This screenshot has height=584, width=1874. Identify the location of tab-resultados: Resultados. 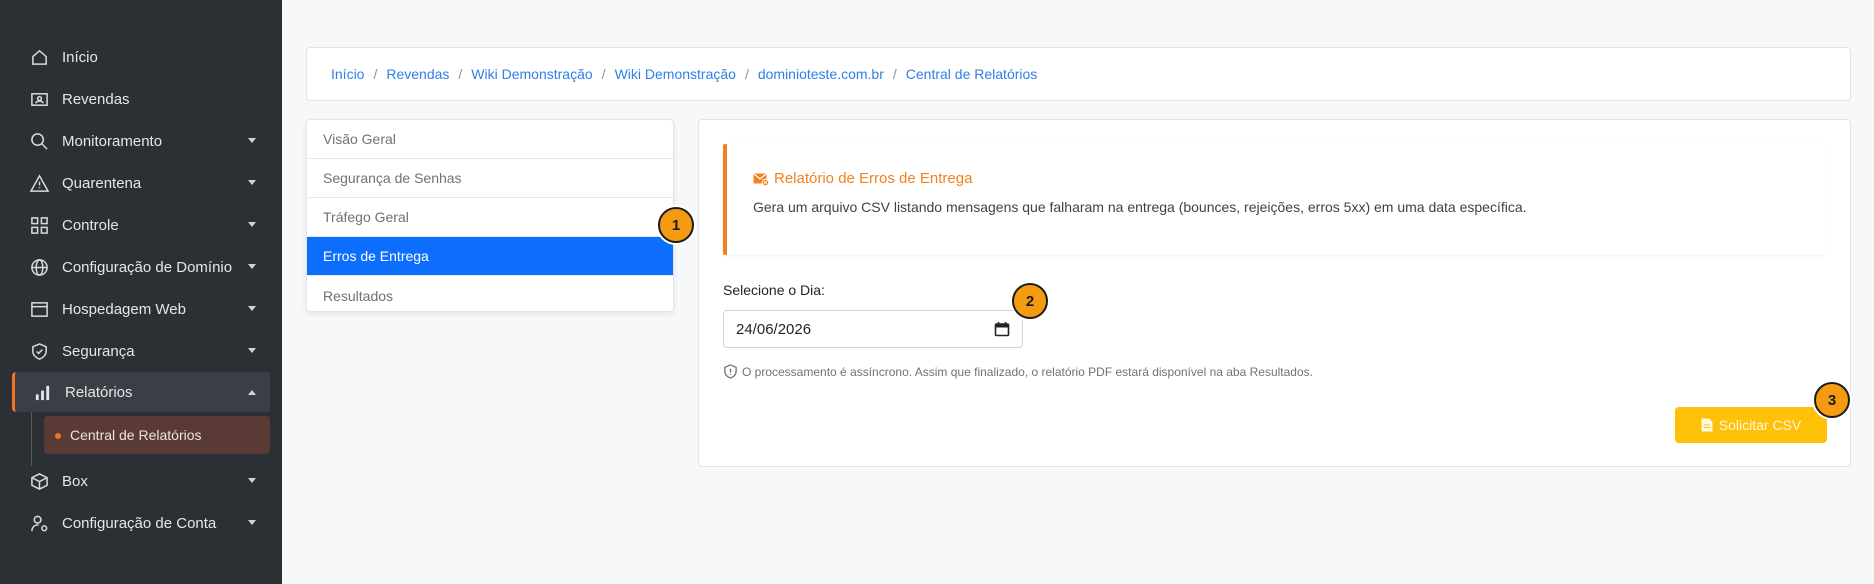
(490, 293).